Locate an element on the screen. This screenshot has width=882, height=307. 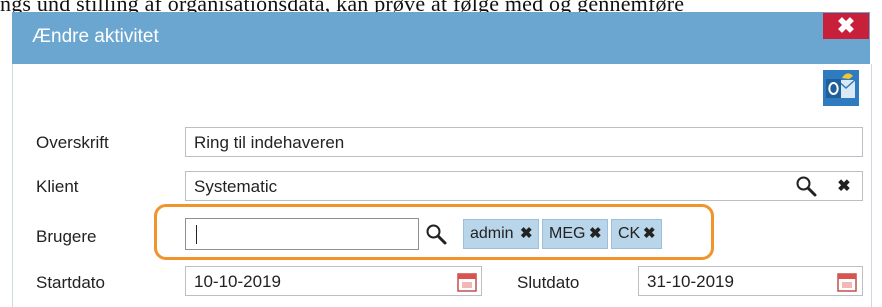
startdato-field: 10-10-2019 is located at coordinates (333, 281).